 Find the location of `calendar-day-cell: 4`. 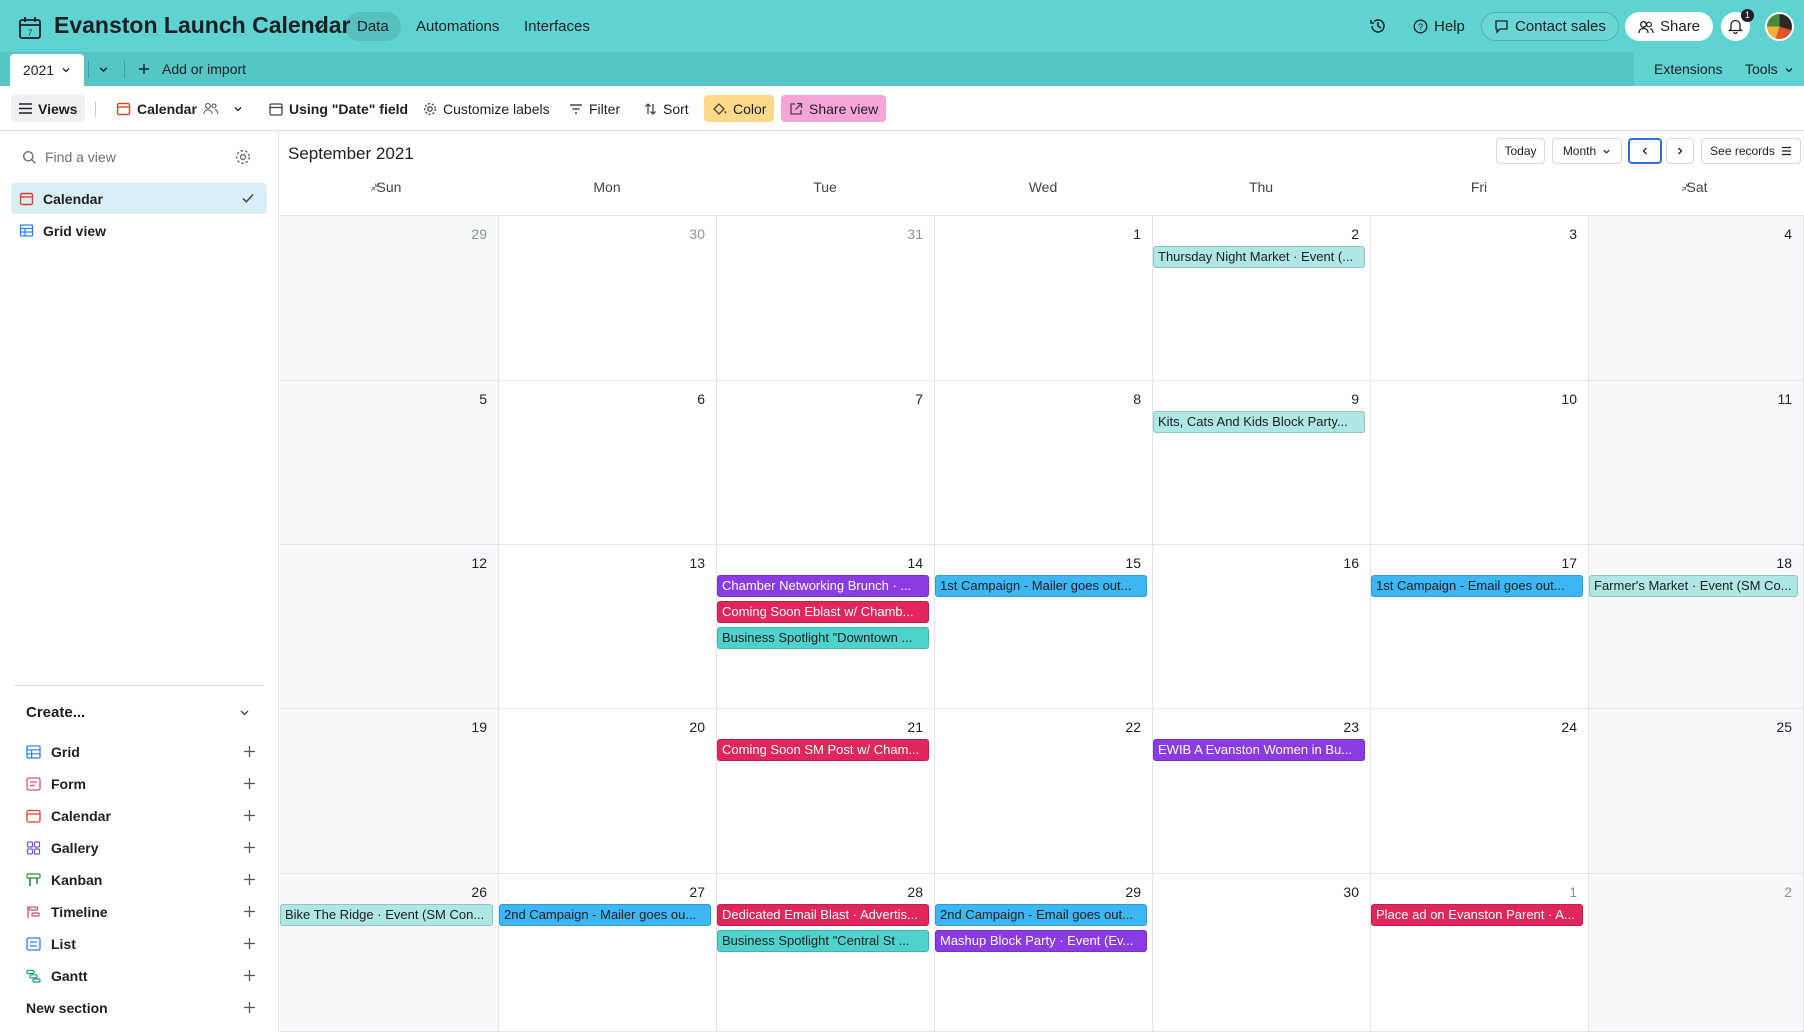

calendar-day-cell: 4 is located at coordinates (1696, 298).